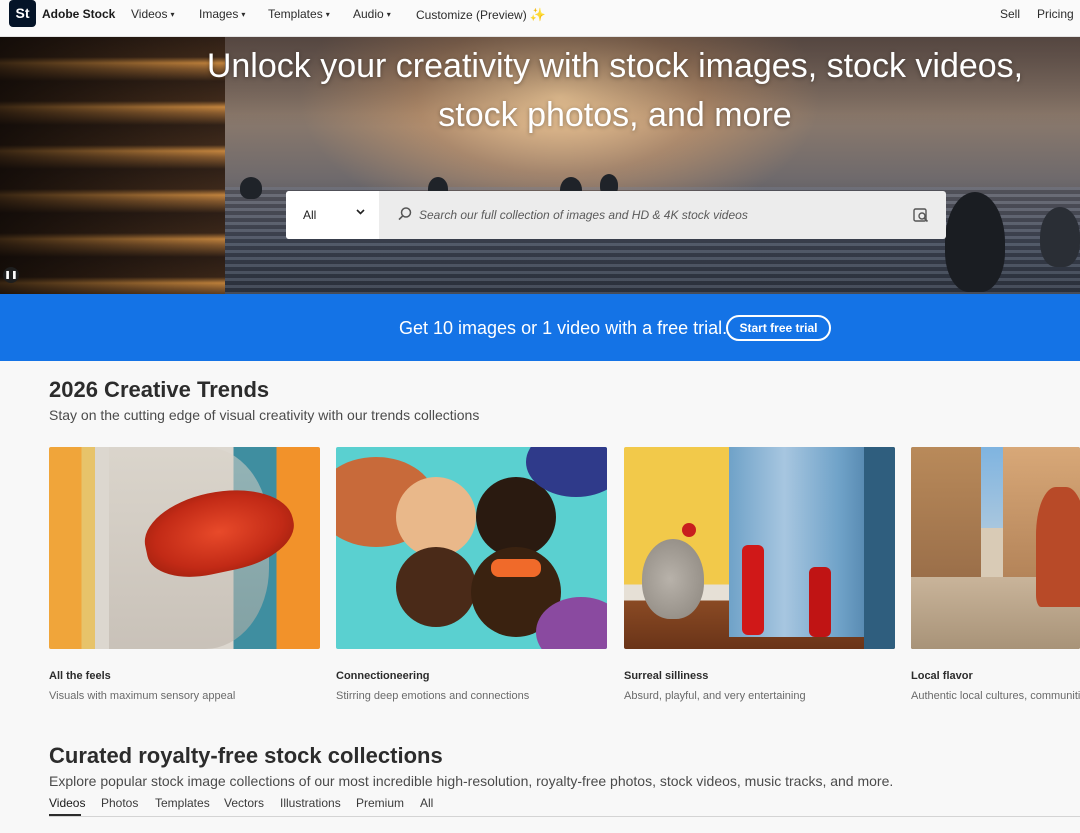 The height and width of the screenshot is (833, 1080). Describe the element at coordinates (715, 696) in the screenshot. I see `trend-card-subtitle: Absurd, playful, and very entertaining` at that location.